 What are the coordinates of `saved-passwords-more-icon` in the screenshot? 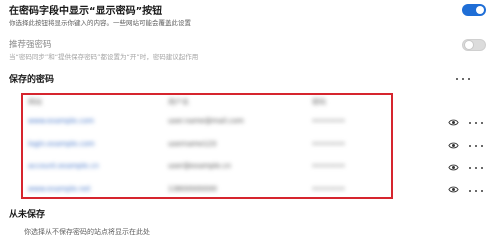 It's located at (463, 79).